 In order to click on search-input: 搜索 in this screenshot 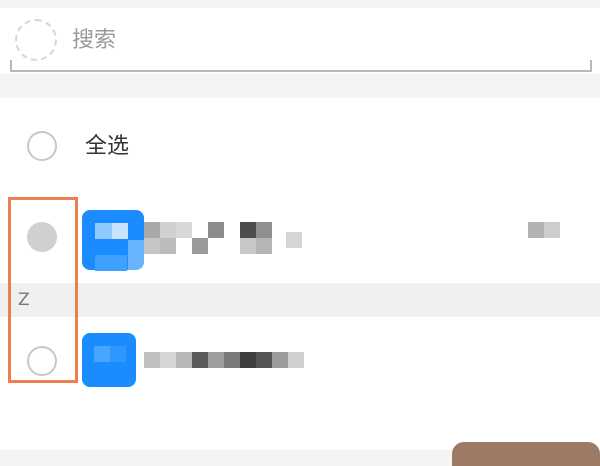, I will do `click(94, 41)`.